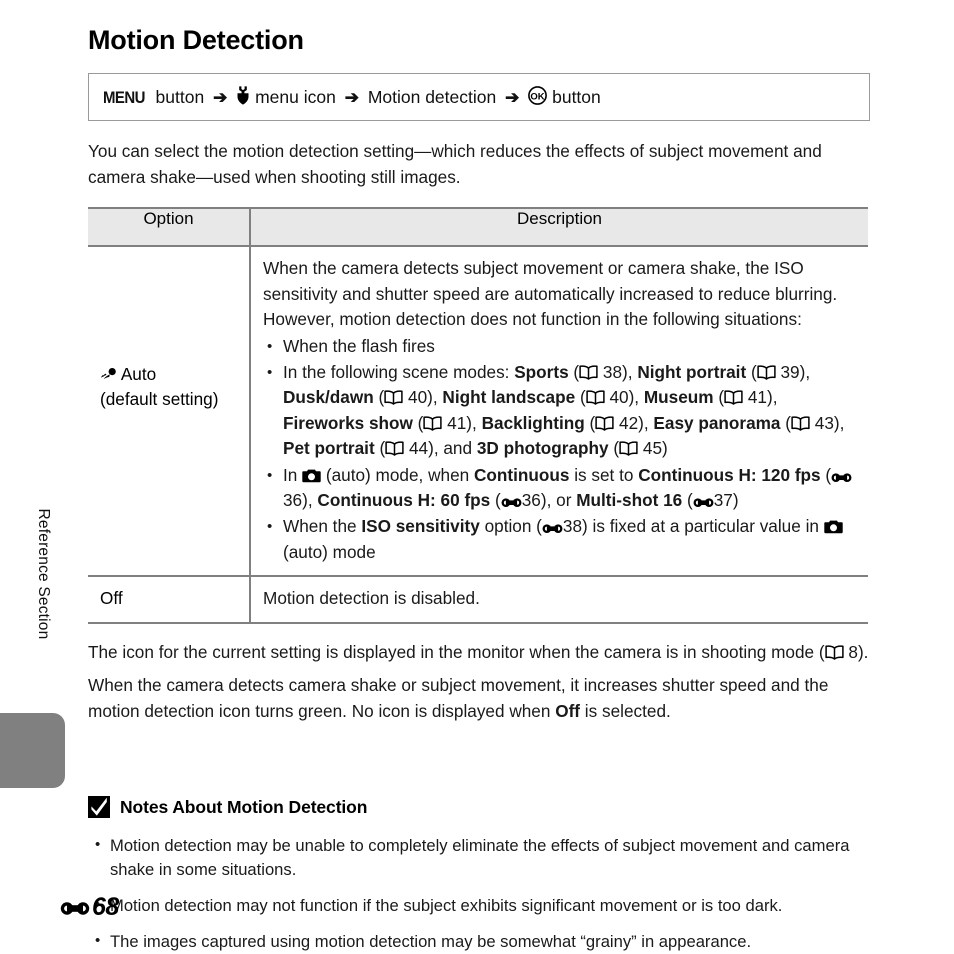 Image resolution: width=954 pixels, height=954 pixels. I want to click on table-header-row: Option Description, so click(478, 227).